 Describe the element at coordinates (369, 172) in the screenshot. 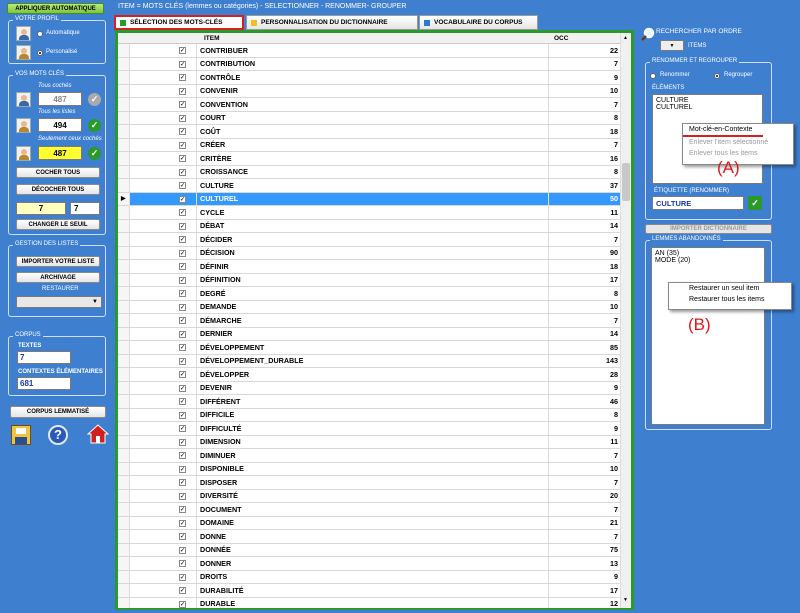

I see `table-row: ✓ CROISSANCE 8` at that location.